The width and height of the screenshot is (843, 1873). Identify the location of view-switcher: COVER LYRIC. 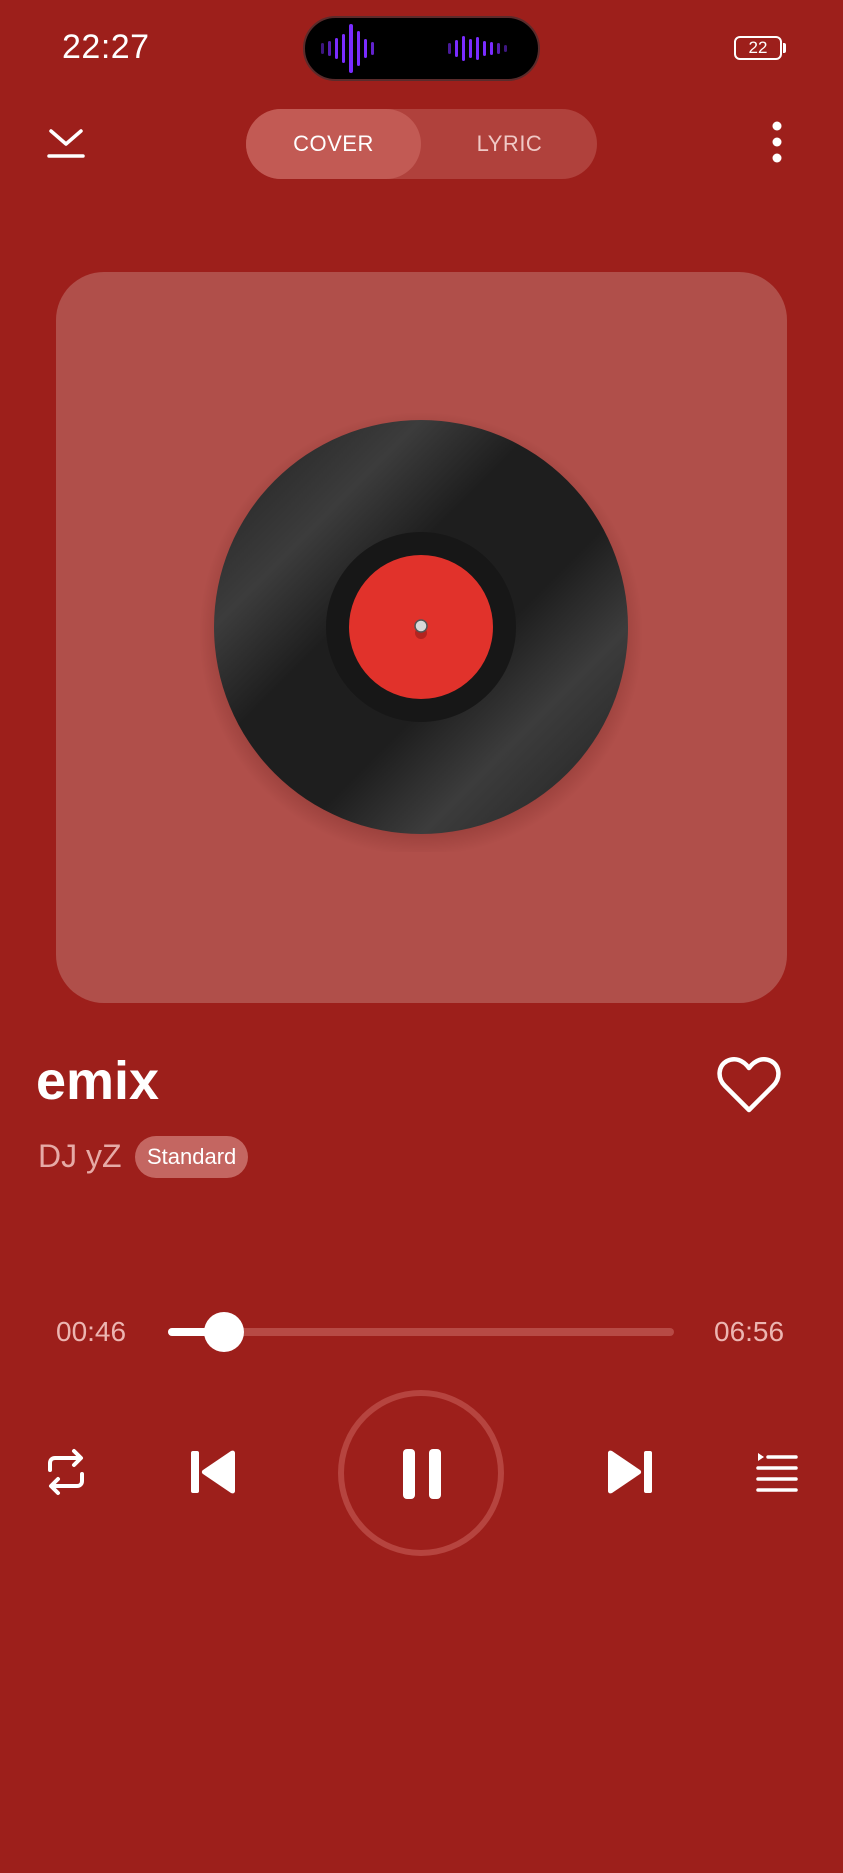
(421, 144).